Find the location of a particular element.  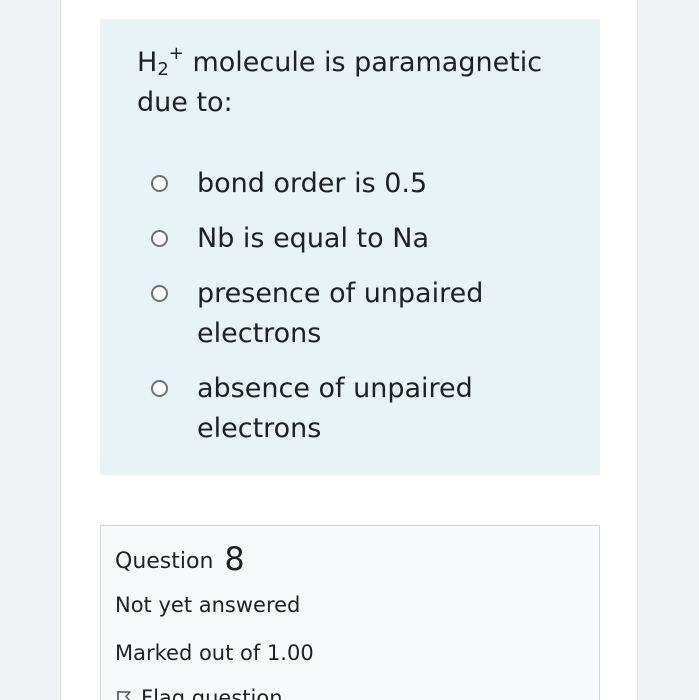

question-species-subscript: 2 is located at coordinates (163, 69).